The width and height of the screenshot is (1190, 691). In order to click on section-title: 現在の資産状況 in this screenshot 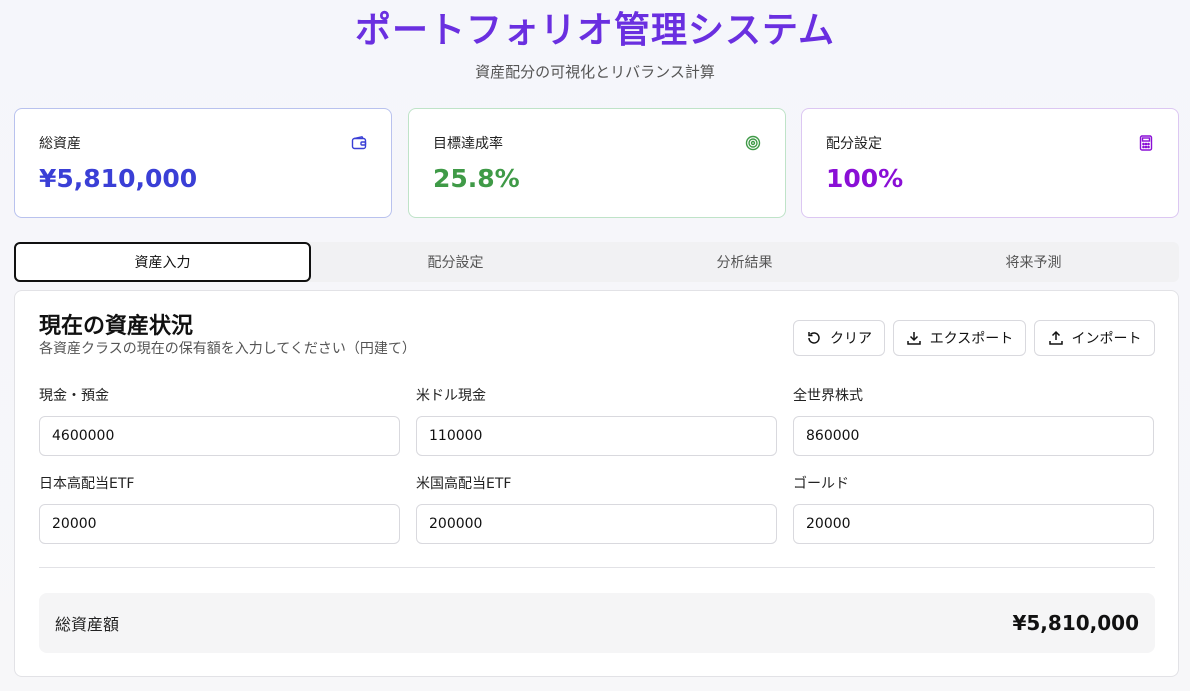, I will do `click(116, 326)`.